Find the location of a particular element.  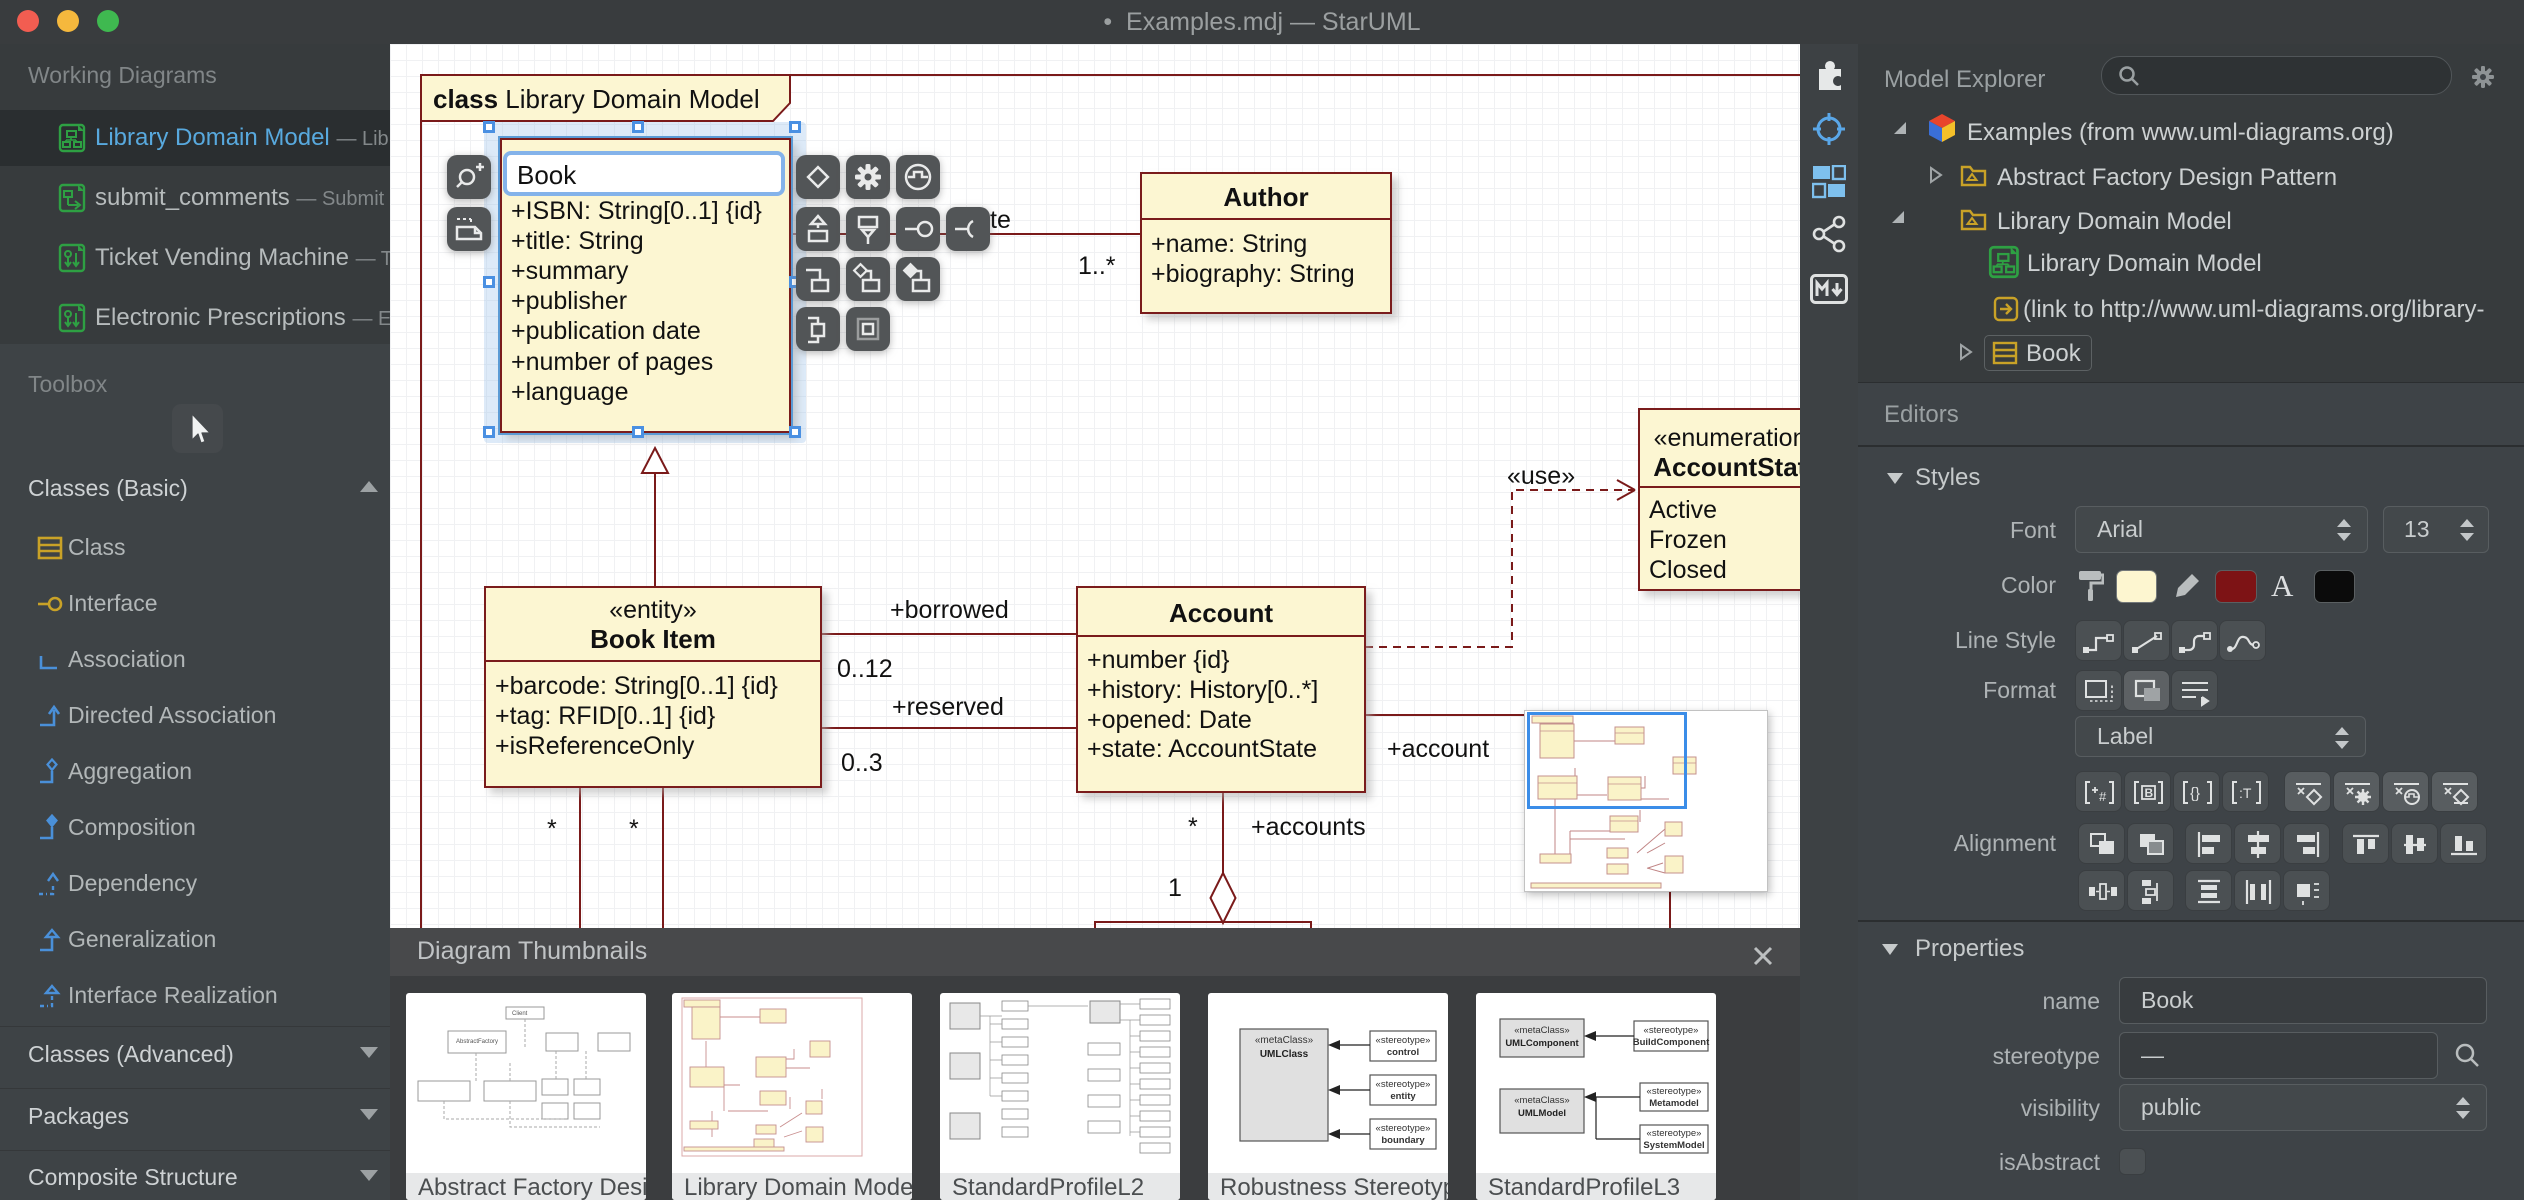

svg-text: entity is located at coordinates (1403, 1096).